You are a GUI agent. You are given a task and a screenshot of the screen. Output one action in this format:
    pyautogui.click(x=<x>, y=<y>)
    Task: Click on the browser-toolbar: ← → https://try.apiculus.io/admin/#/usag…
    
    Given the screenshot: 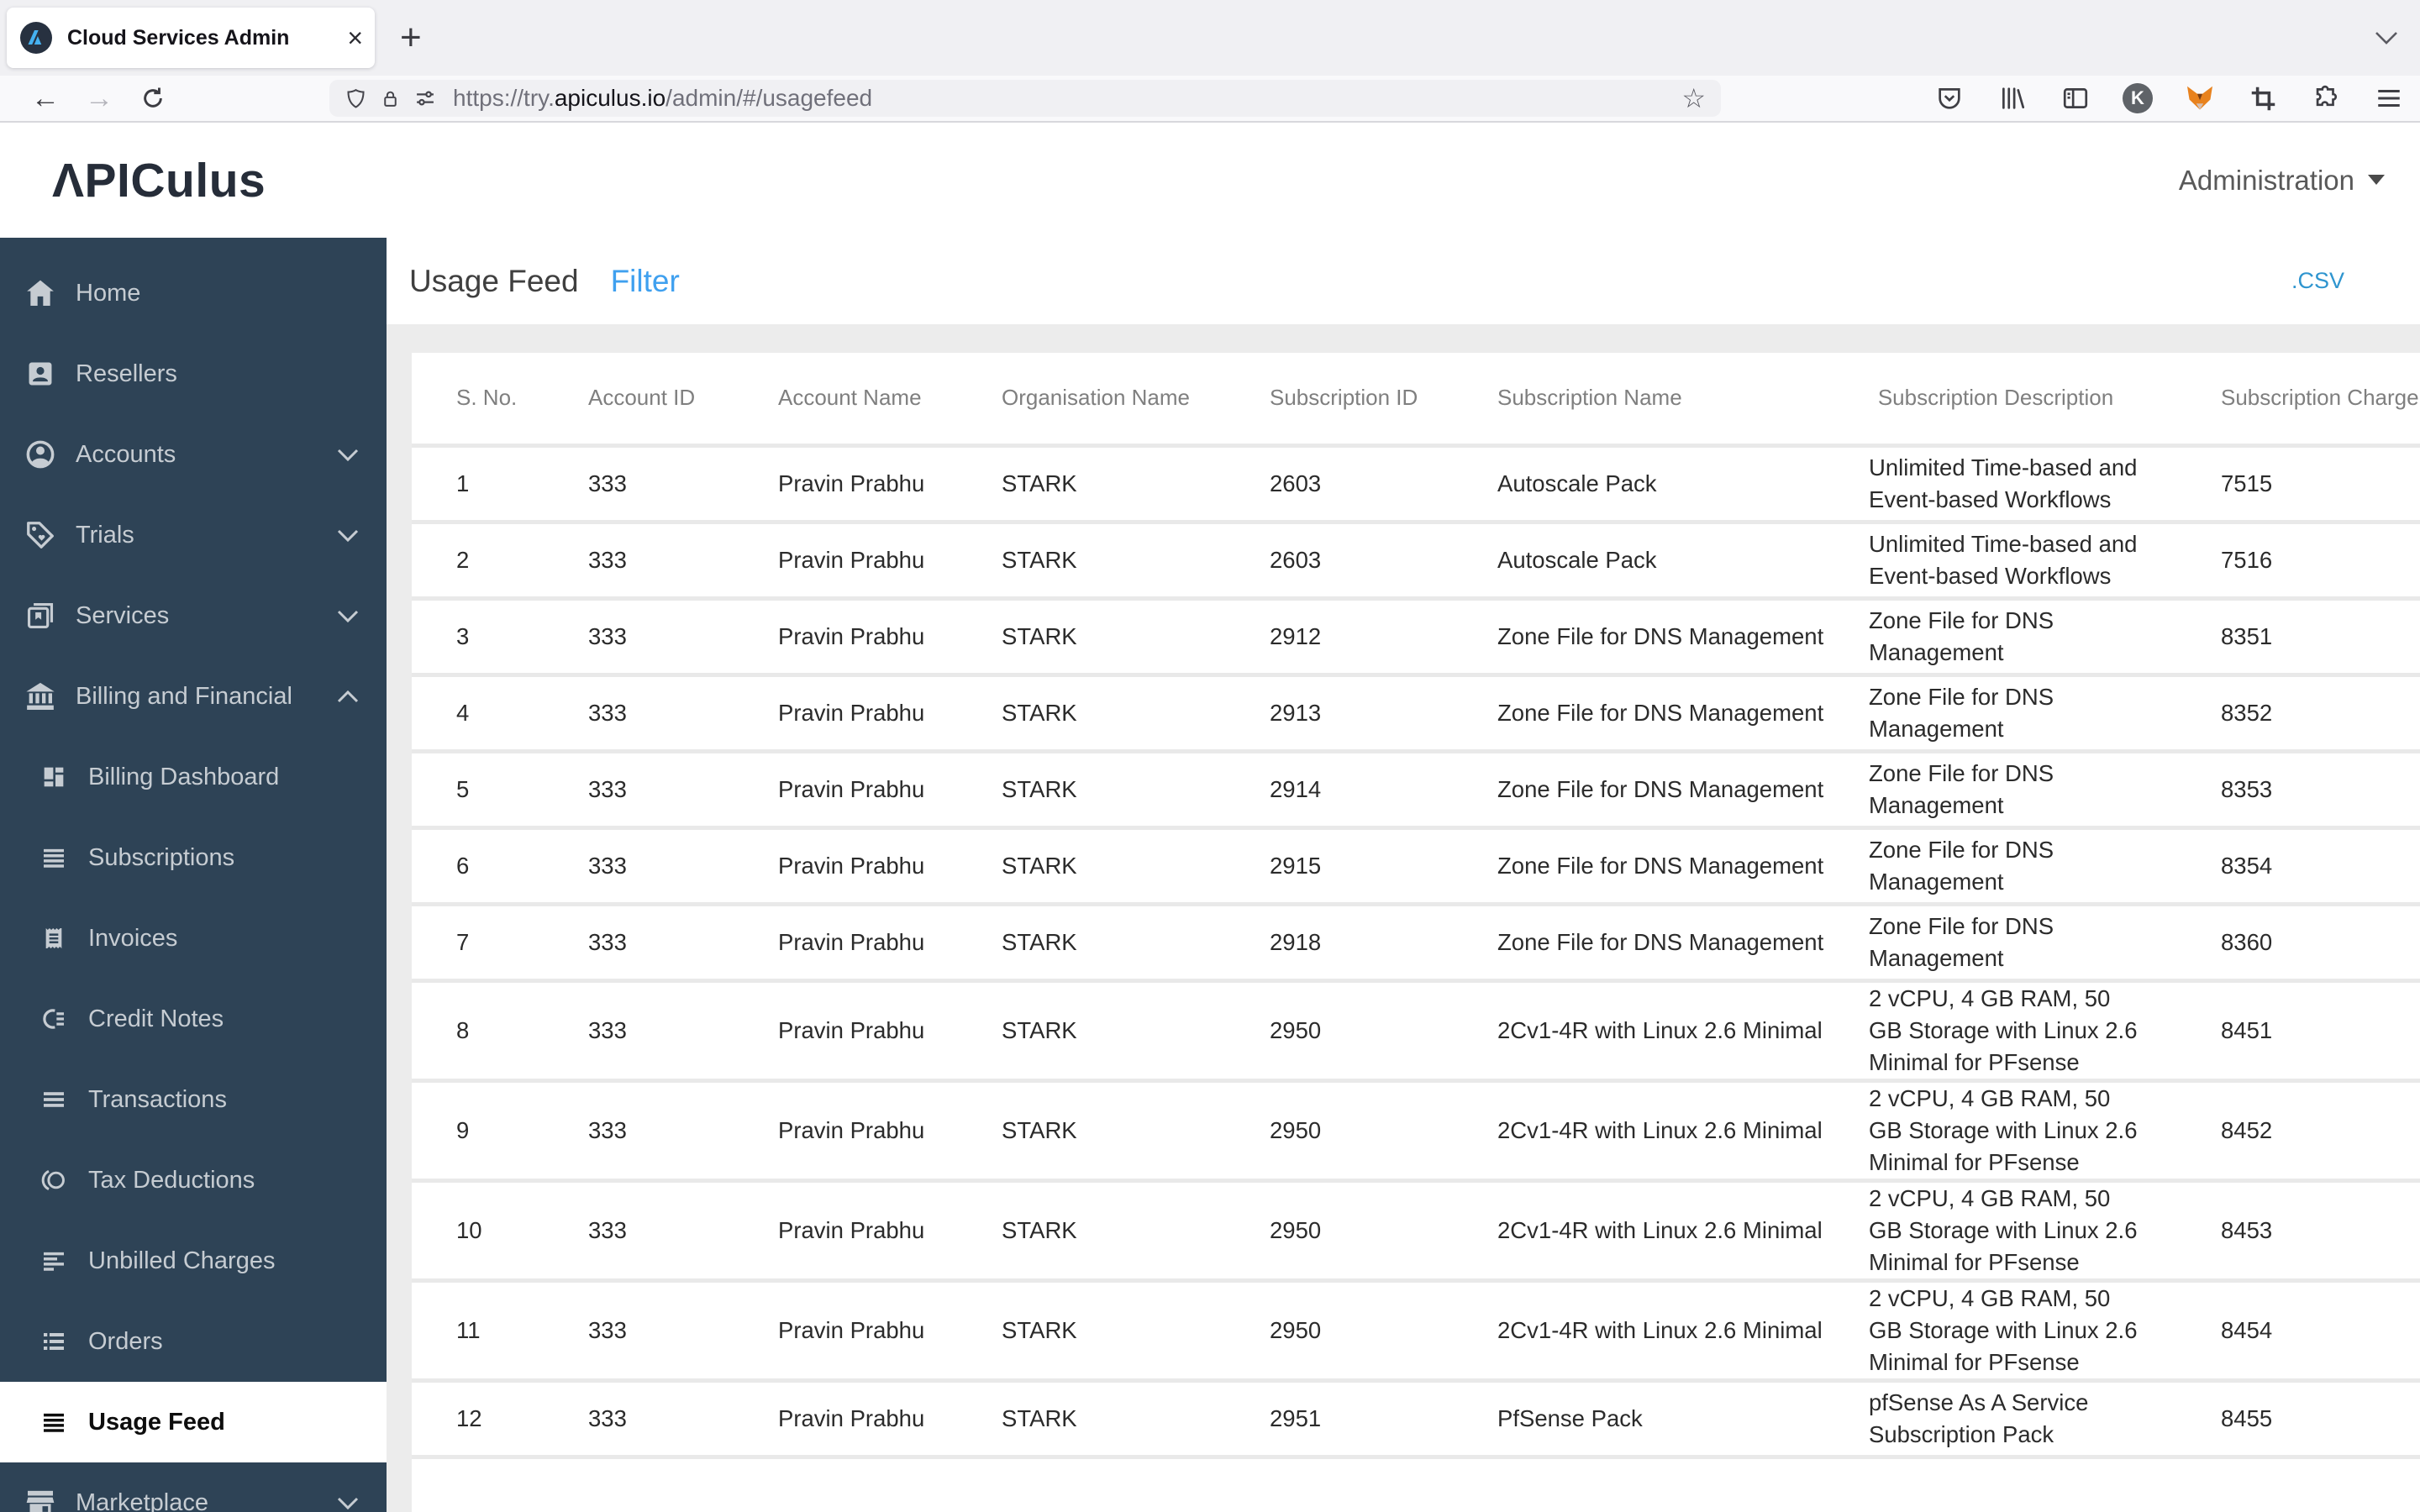 What is the action you would take?
    pyautogui.click(x=1210, y=99)
    